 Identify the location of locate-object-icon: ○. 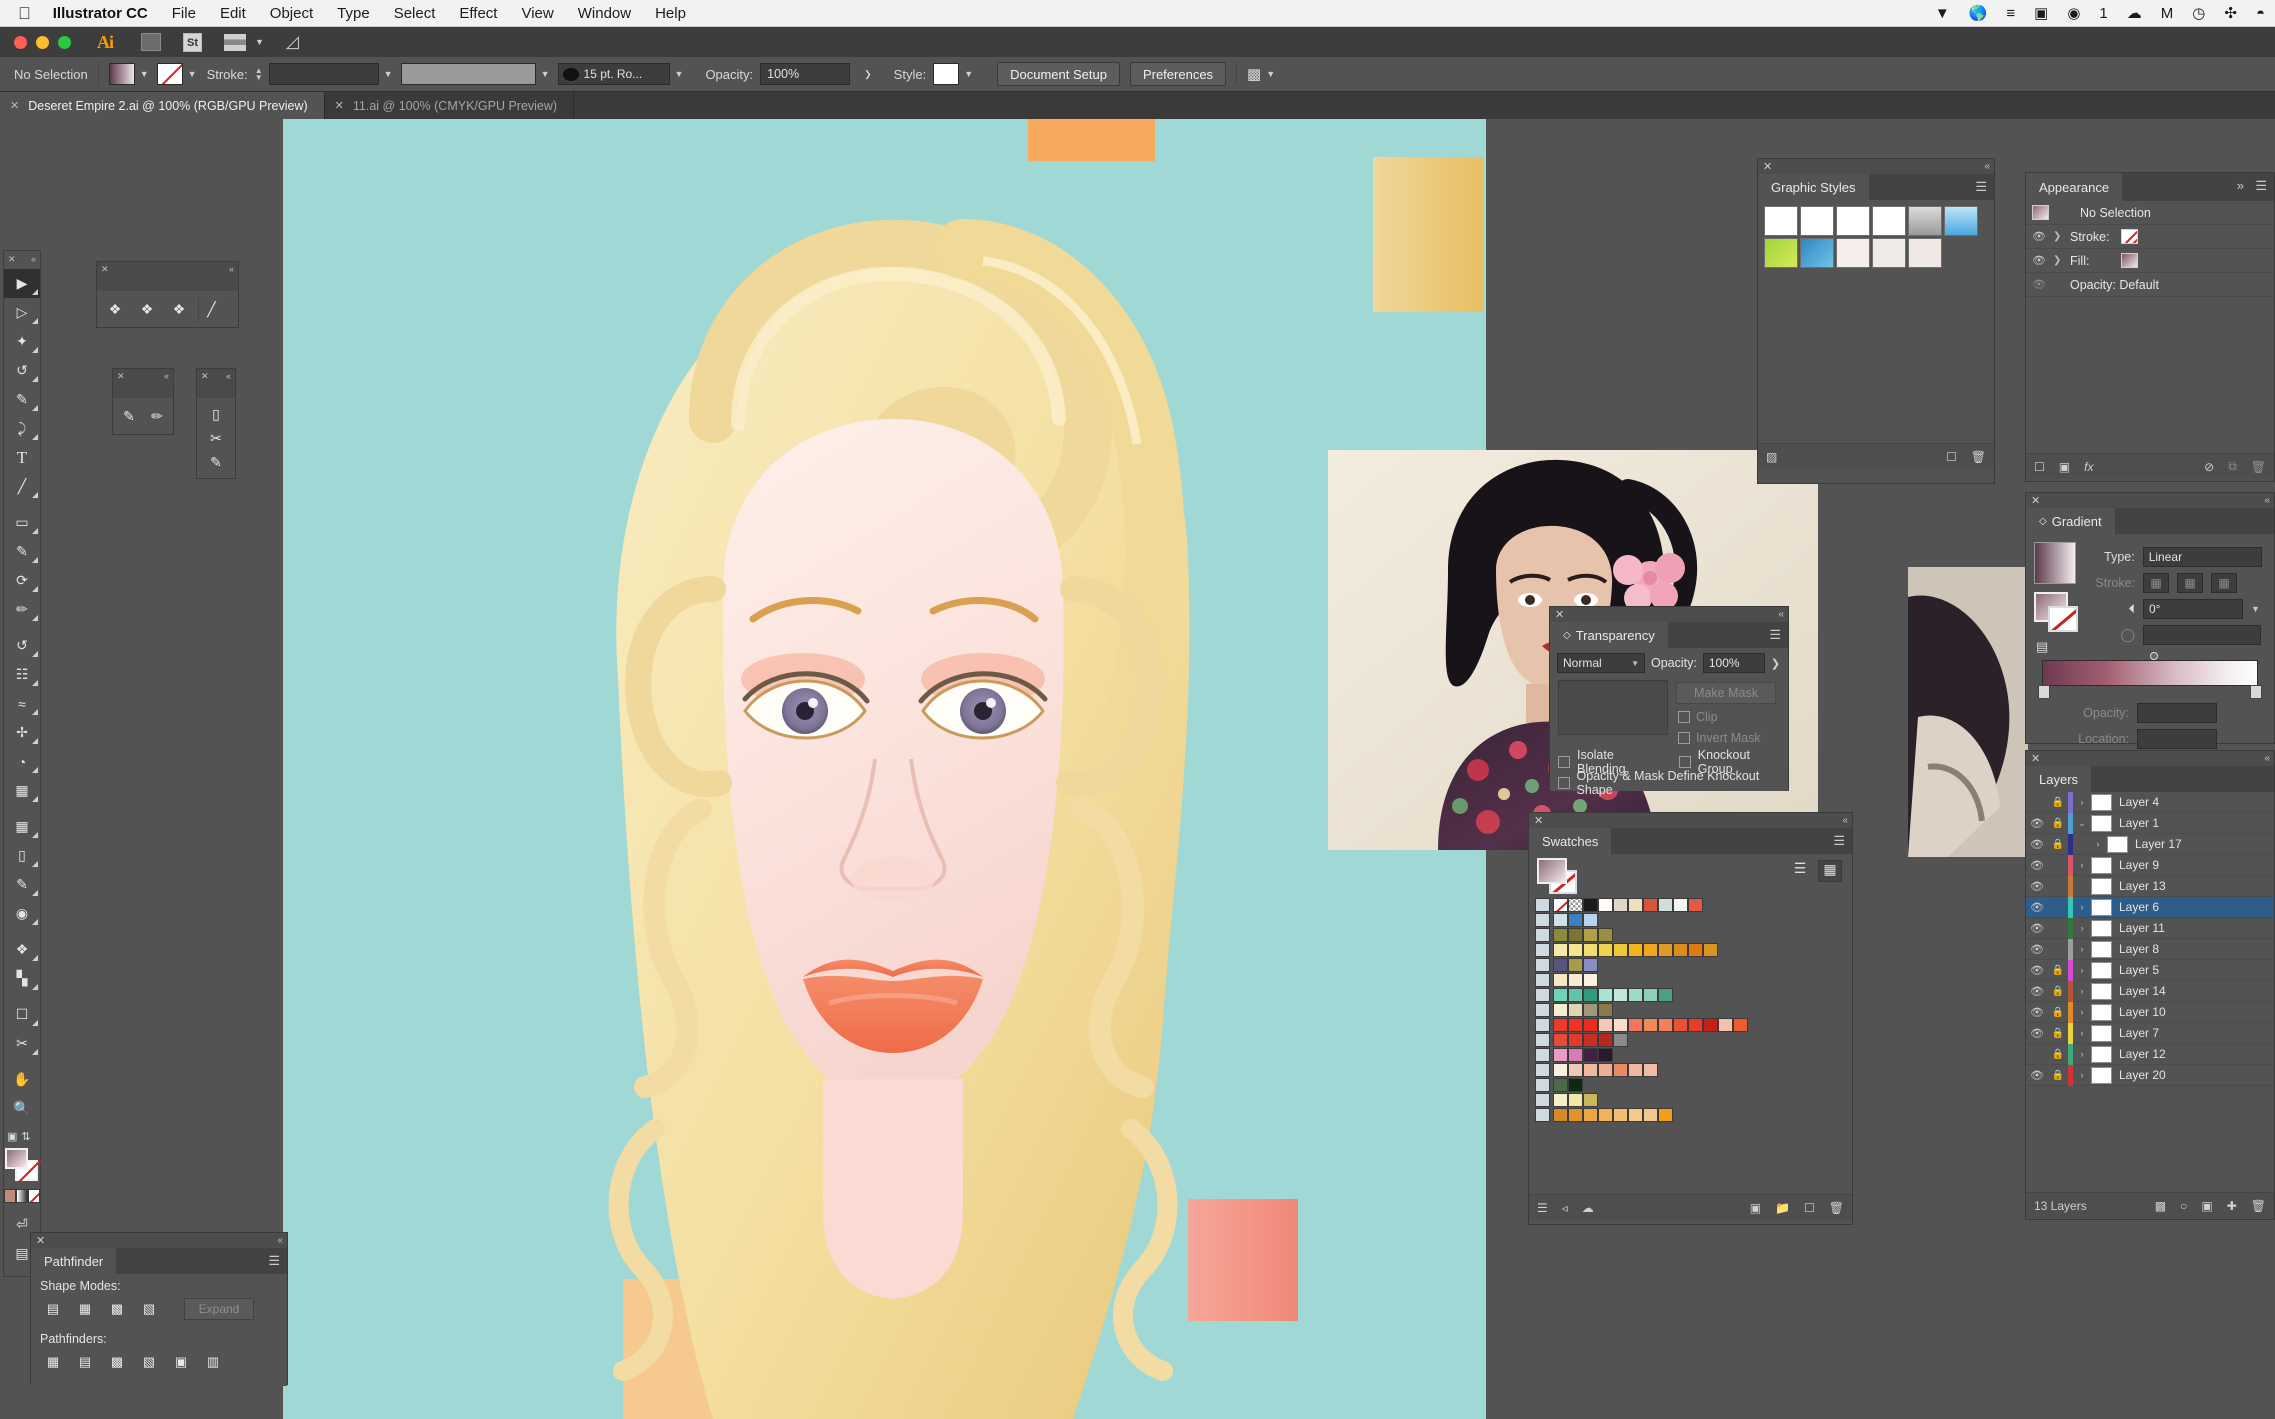
(2183, 1206).